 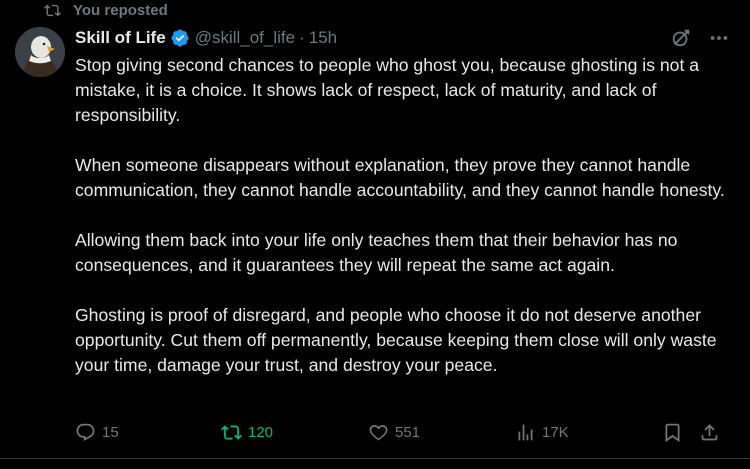 I want to click on action-bar: 15 120 551 17K, so click(x=400, y=432).